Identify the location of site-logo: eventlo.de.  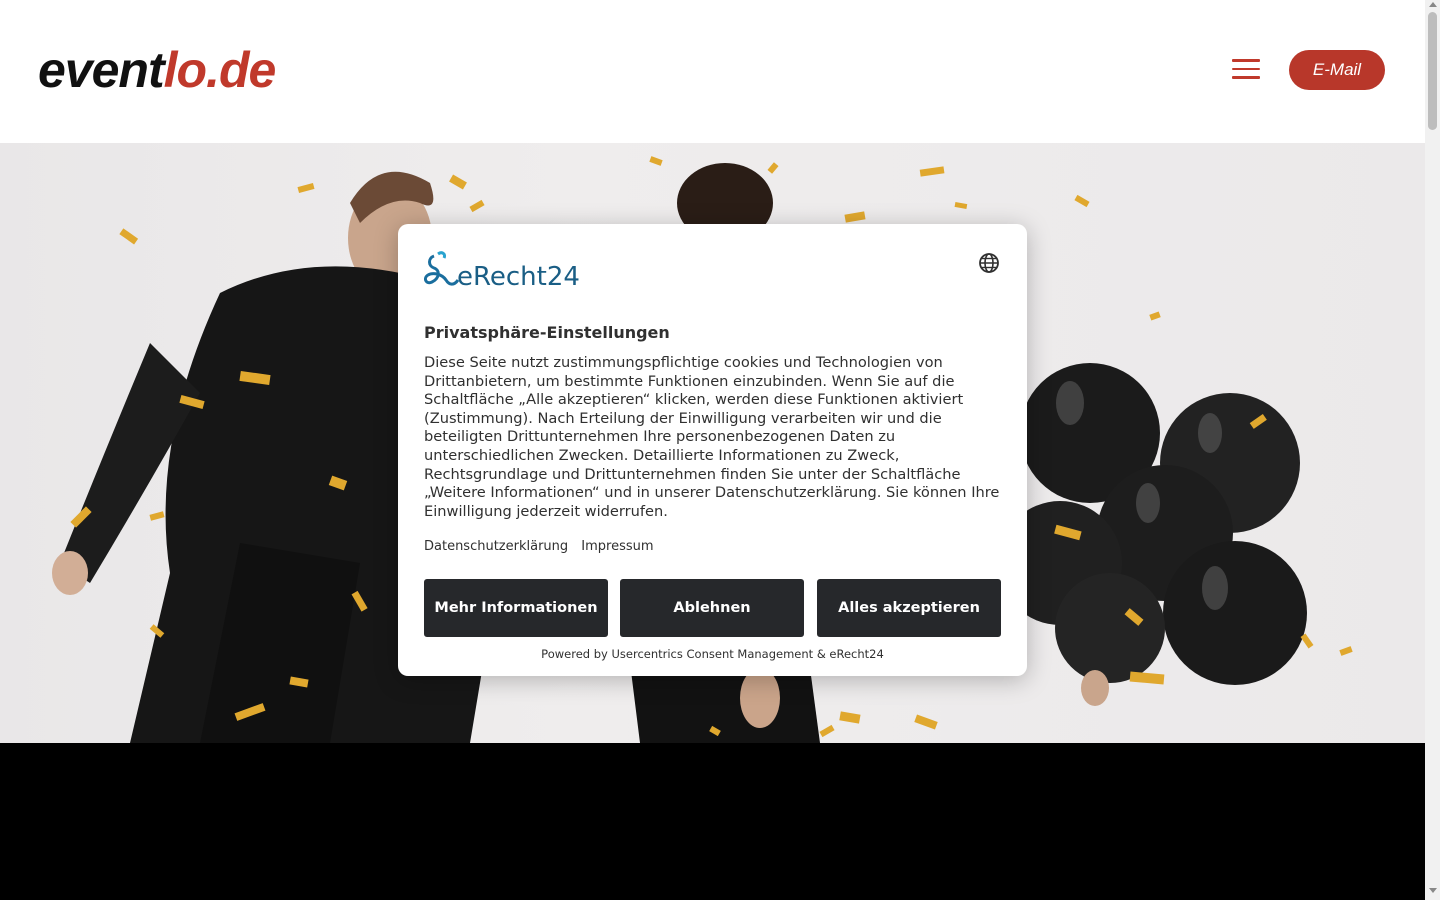
(157, 70).